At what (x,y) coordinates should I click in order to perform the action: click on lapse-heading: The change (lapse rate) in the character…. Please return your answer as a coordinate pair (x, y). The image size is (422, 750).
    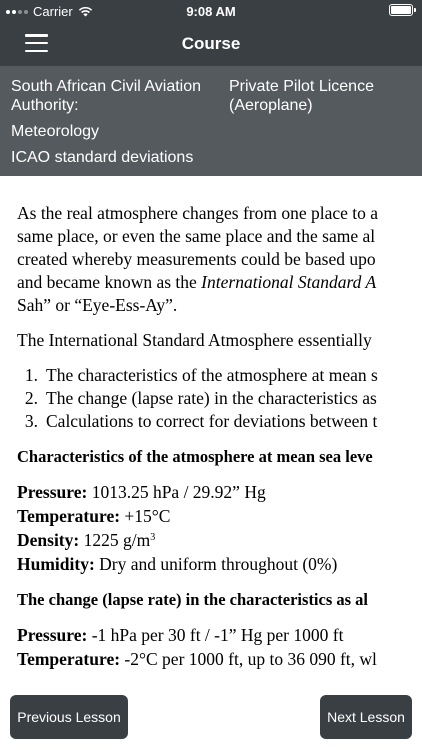
    Looking at the image, I should click on (193, 599).